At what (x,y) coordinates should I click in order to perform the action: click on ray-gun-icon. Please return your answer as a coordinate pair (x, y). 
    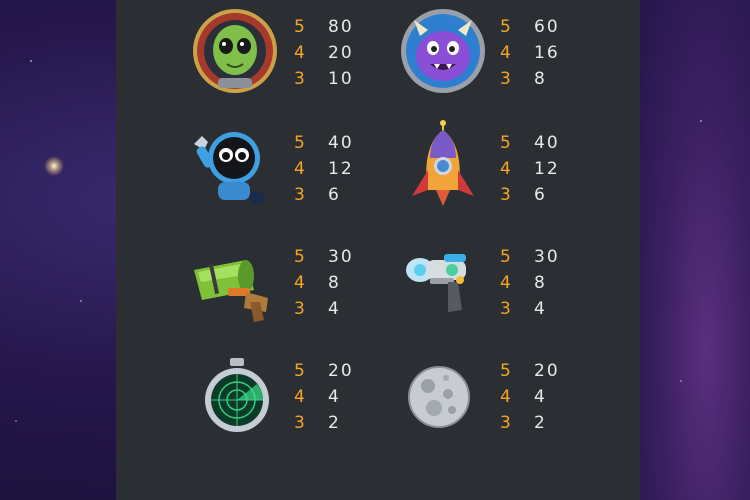
    Looking at the image, I should click on (443, 285).